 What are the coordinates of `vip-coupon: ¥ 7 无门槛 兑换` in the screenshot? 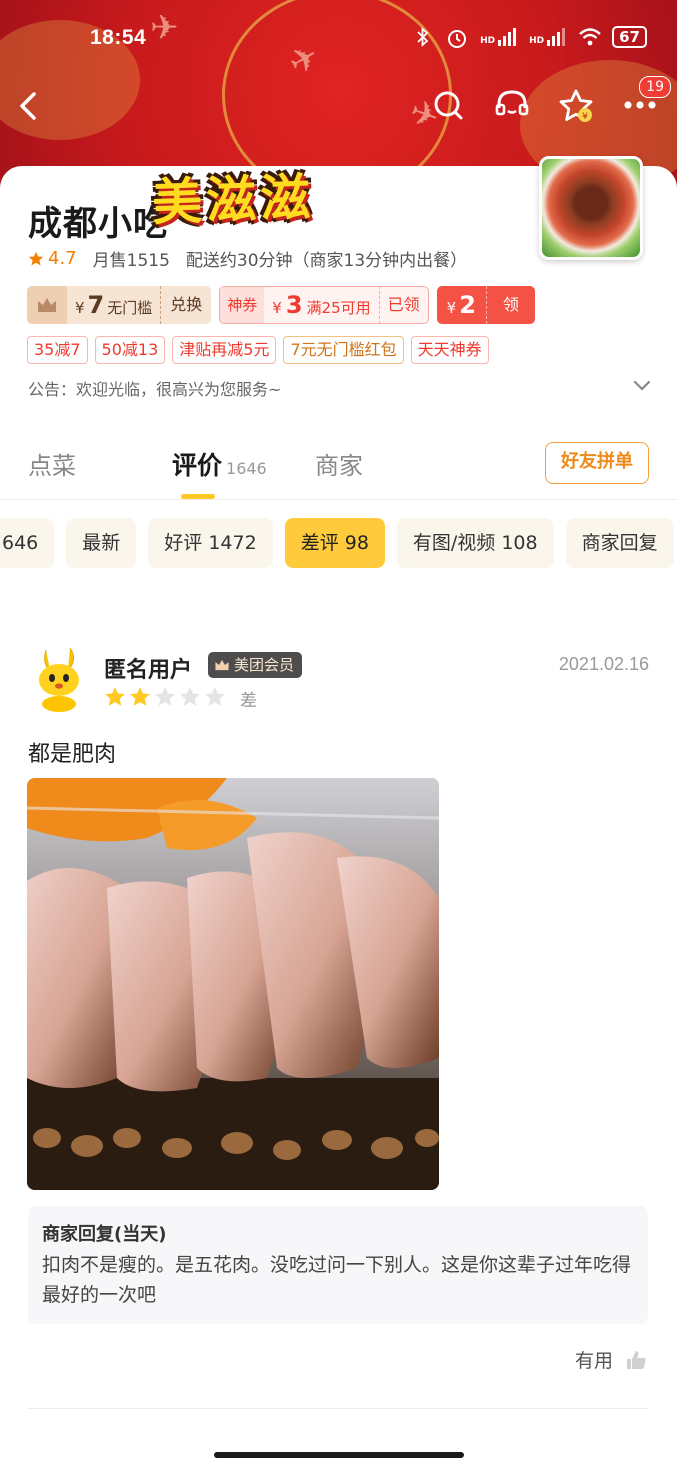 It's located at (119, 305).